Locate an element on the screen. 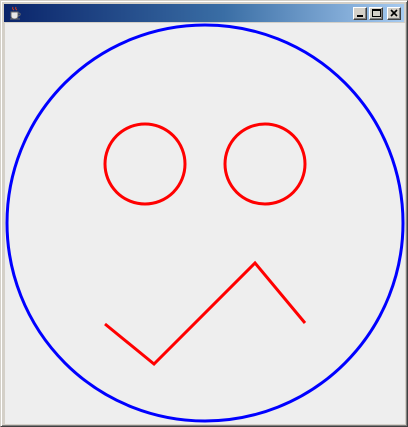 The width and height of the screenshot is (408, 427). close-button is located at coordinates (394, 13).